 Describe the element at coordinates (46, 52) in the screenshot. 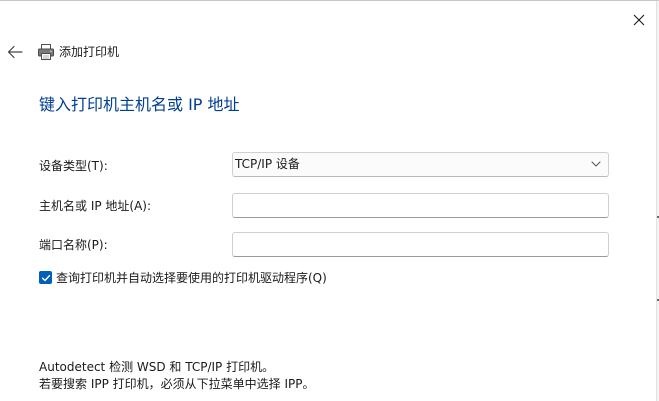

I see `printer-icon` at that location.